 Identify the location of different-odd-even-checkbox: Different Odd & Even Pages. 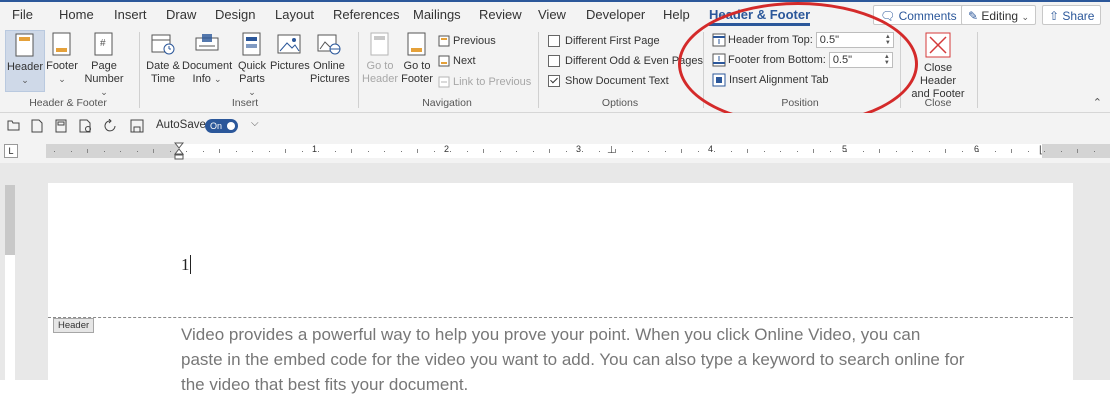
(625, 61).